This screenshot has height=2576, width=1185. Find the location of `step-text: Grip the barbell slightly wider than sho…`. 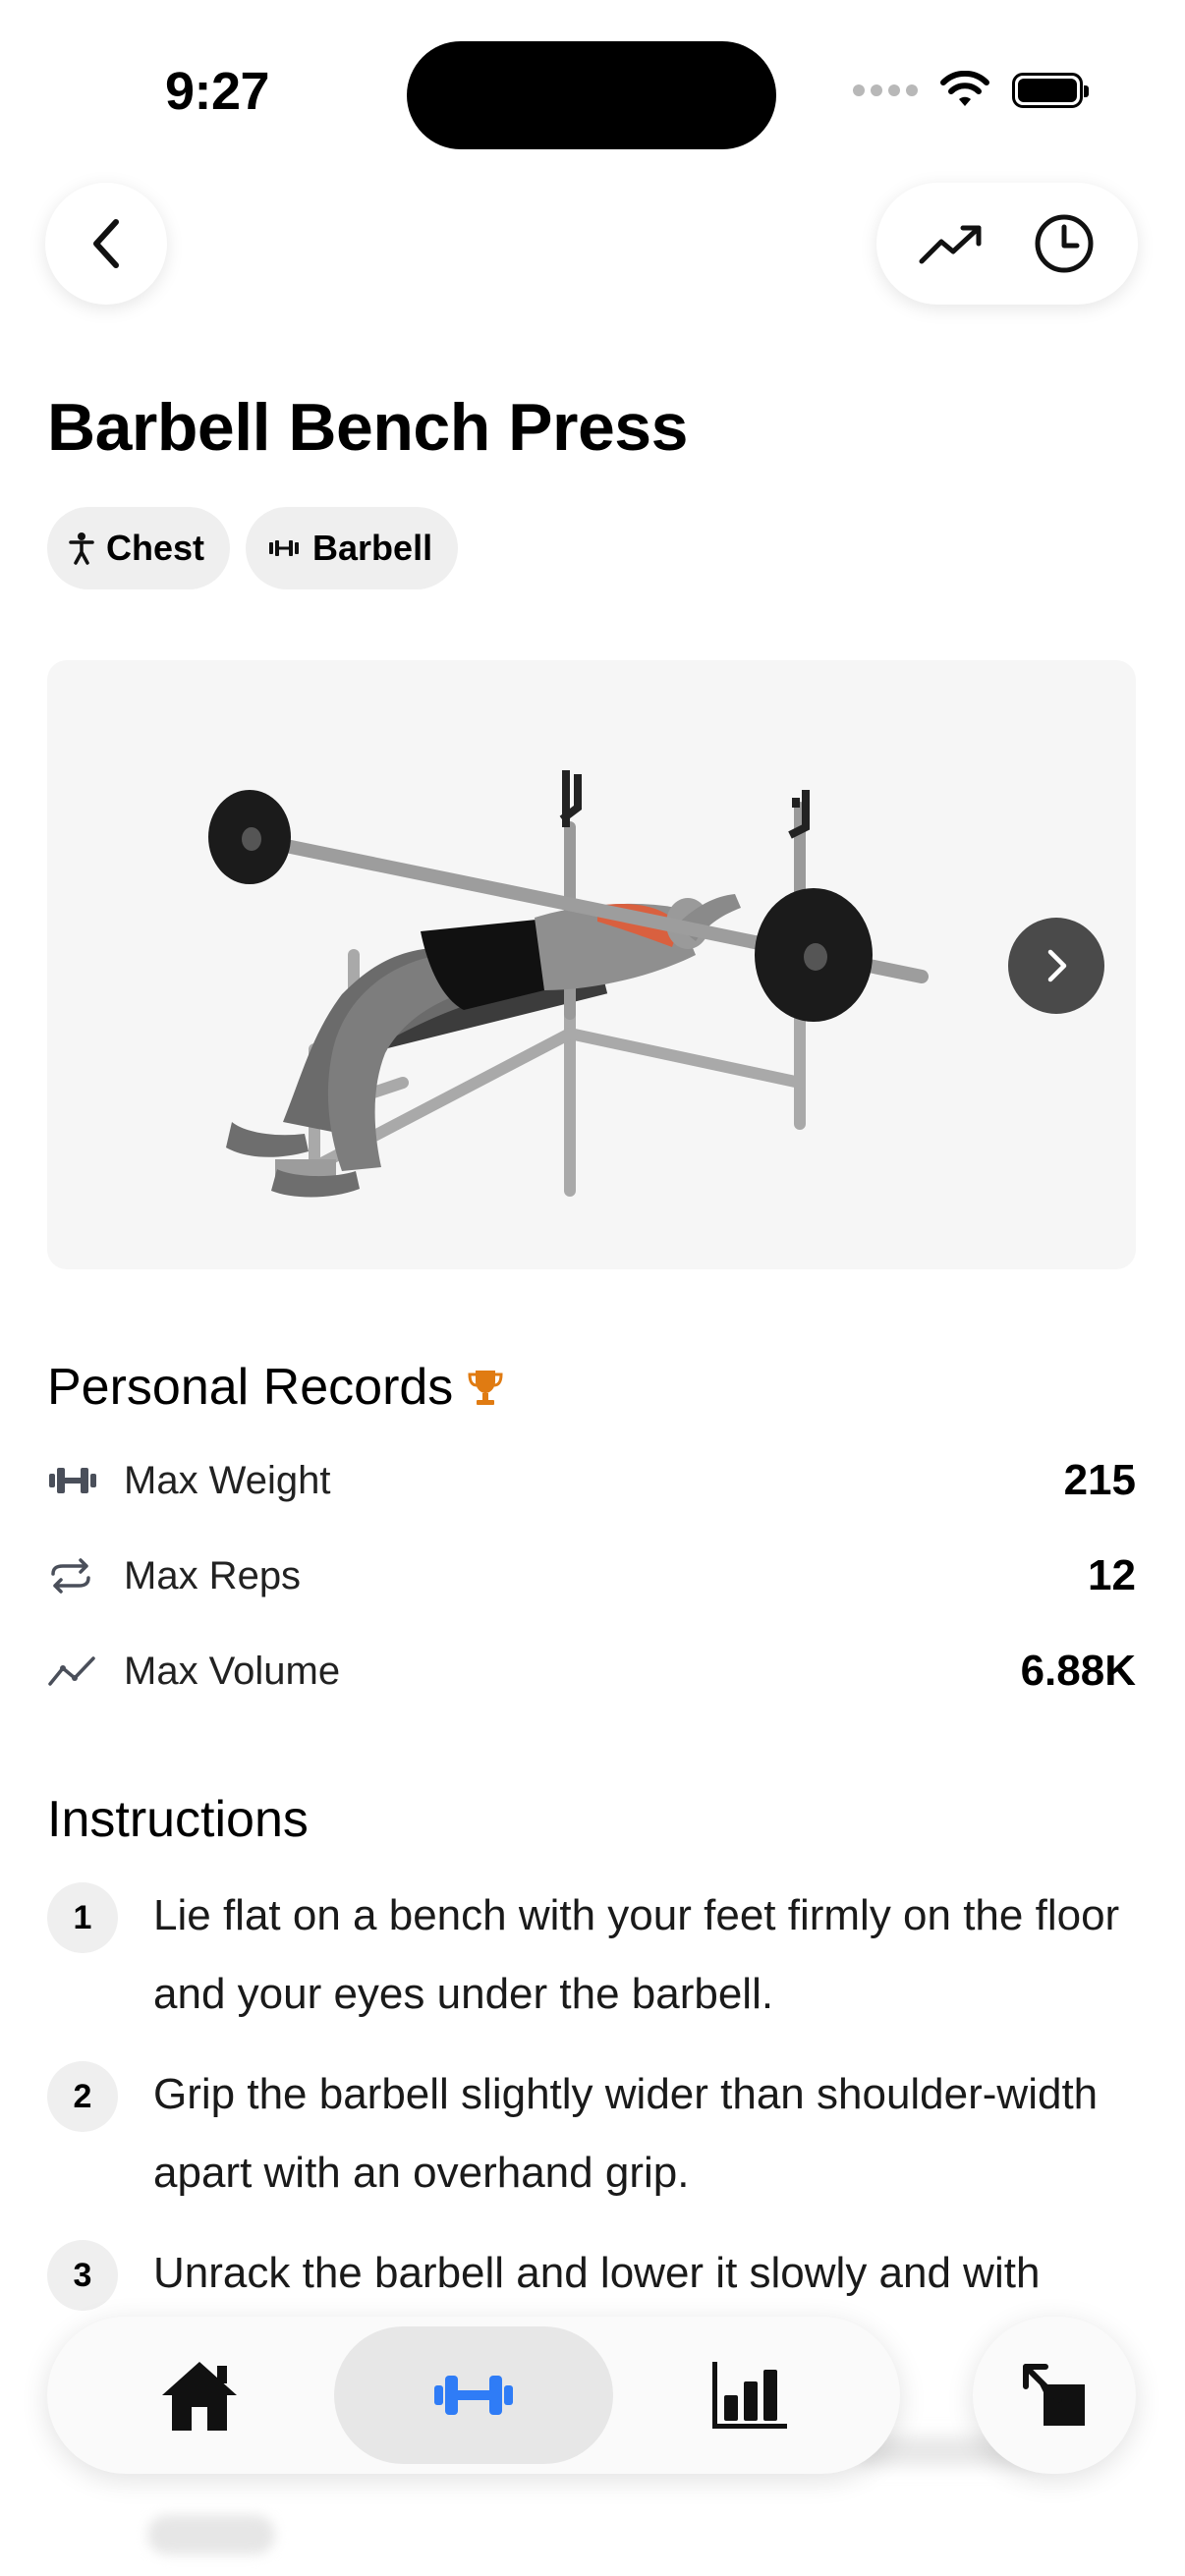

step-text: Grip the barbell slightly wider than sho… is located at coordinates (626, 2133).